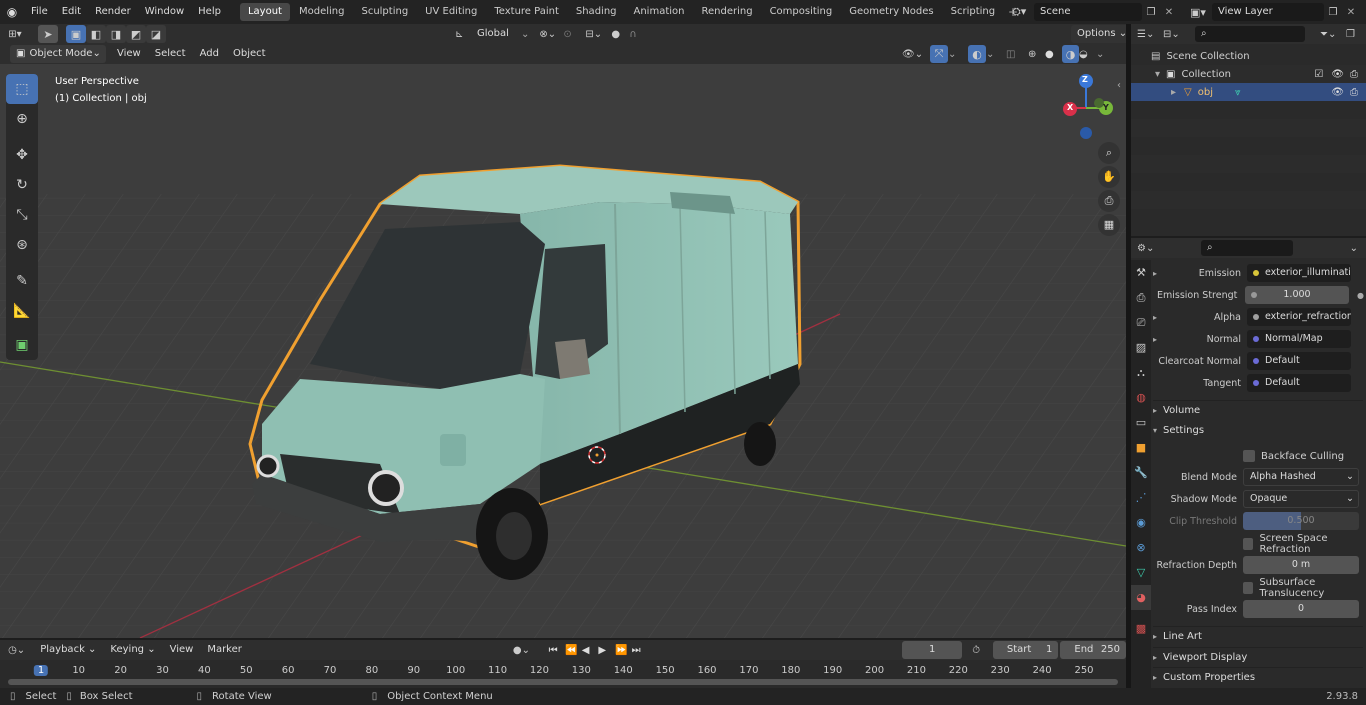 The height and width of the screenshot is (705, 1366). What do you see at coordinates (129, 54) in the screenshot?
I see `viewport-menu-view: View` at bounding box center [129, 54].